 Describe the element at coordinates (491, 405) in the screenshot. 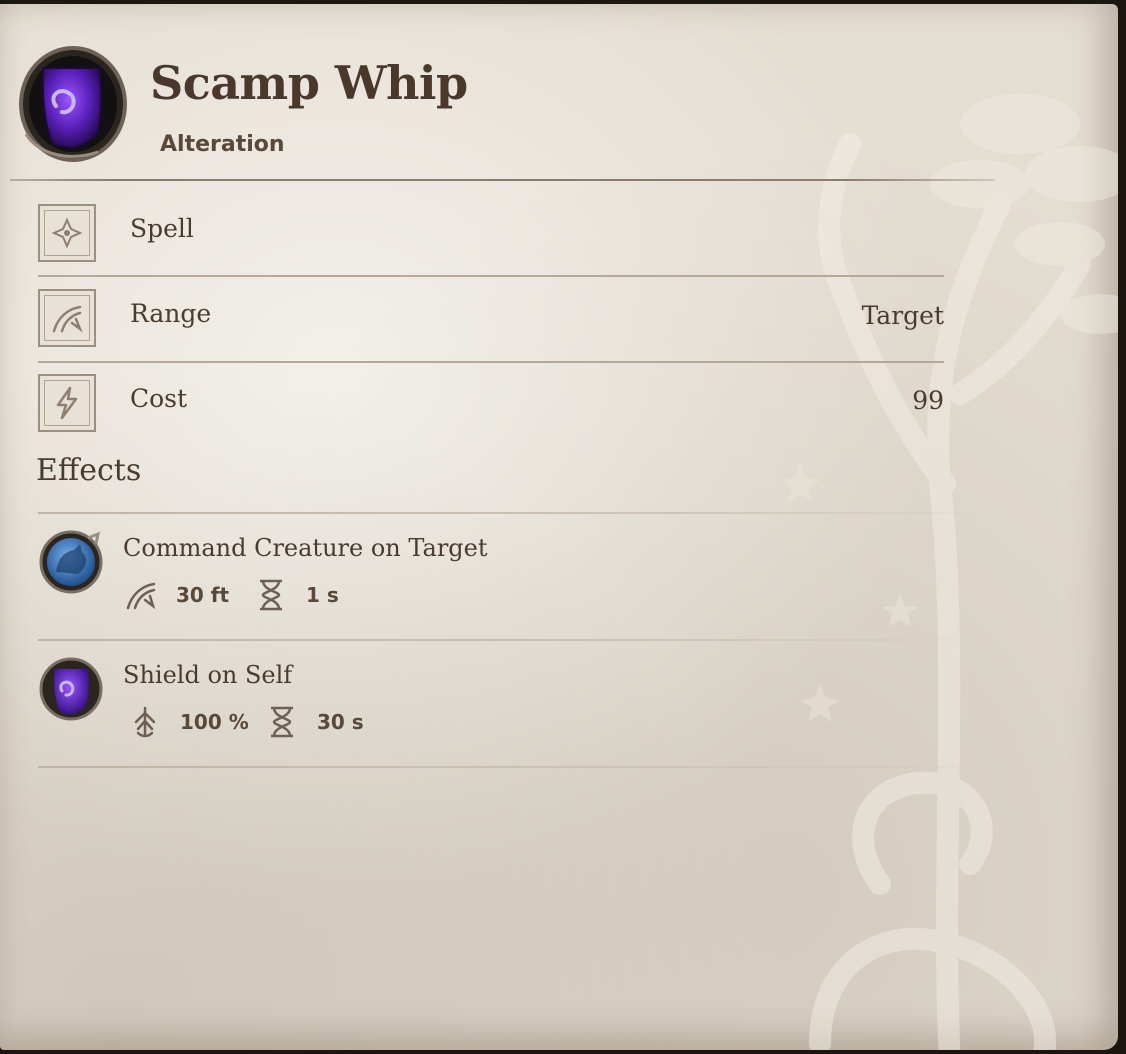

I see `property-row-cost: Cost 99` at that location.